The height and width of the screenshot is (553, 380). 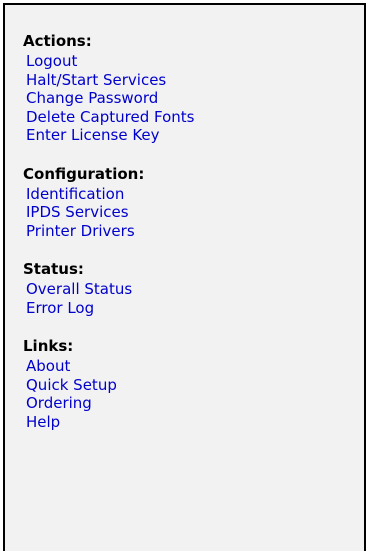 I want to click on status-heading: Status:, so click(x=53, y=269).